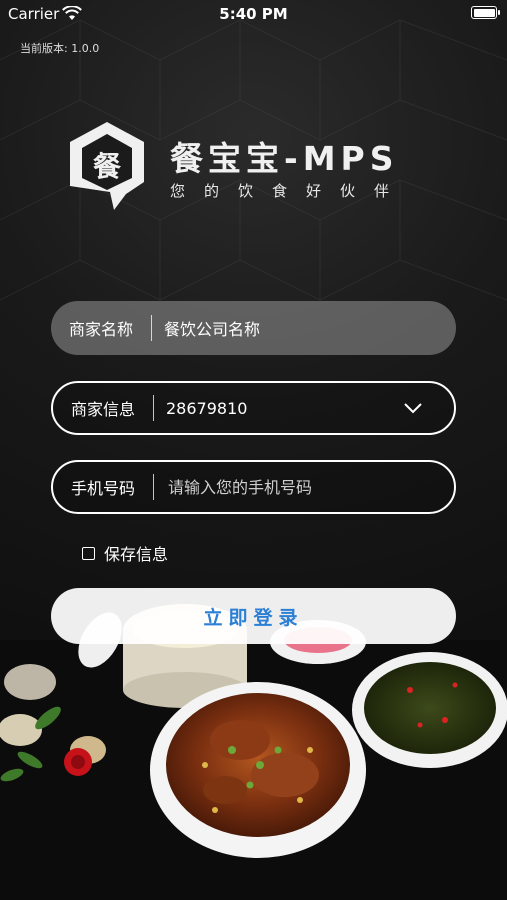 The width and height of the screenshot is (507, 900). I want to click on app-slogan: 您的饮食好伙伴, so click(289, 191).